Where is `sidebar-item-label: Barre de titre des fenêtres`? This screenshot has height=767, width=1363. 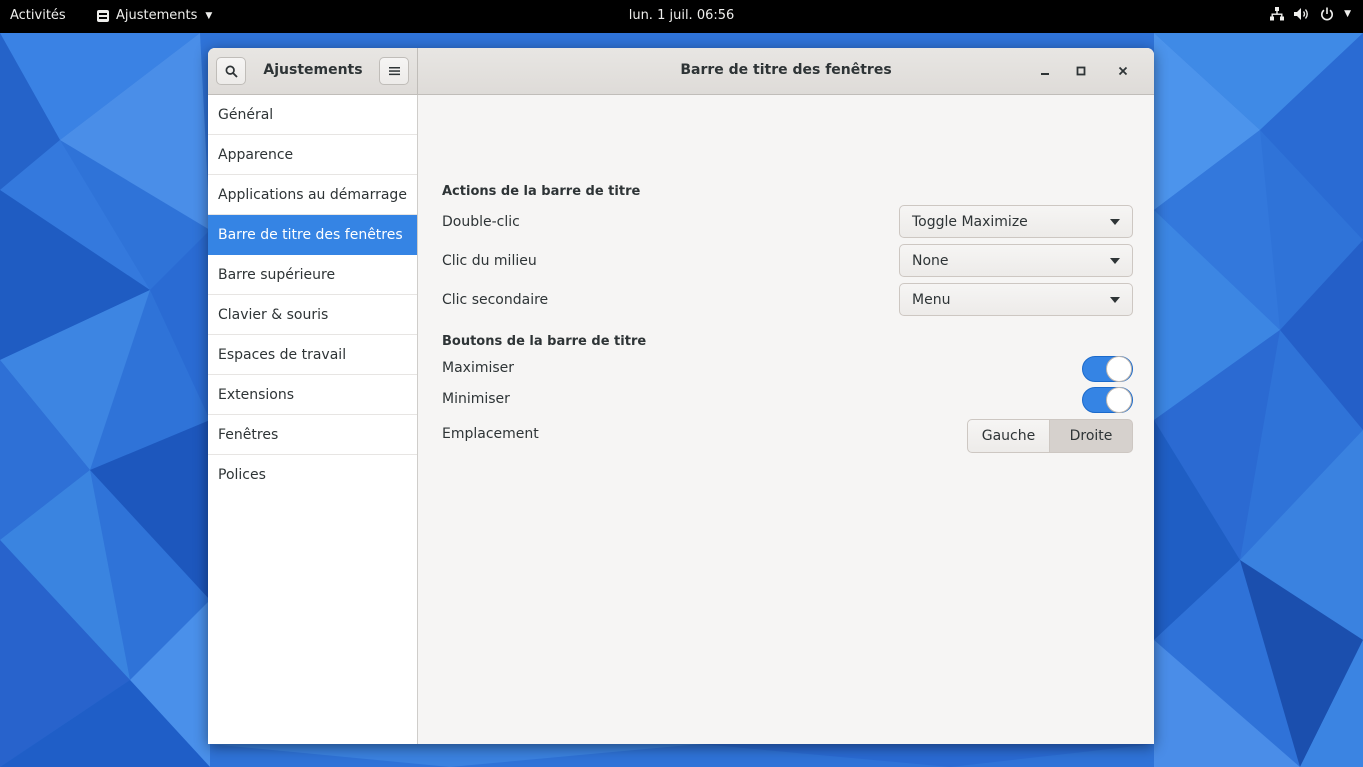
sidebar-item-label: Barre de titre des fenêtres is located at coordinates (310, 234).